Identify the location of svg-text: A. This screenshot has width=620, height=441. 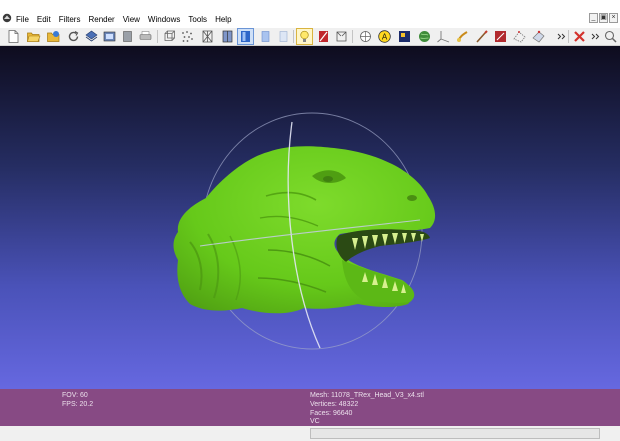
(385, 37).